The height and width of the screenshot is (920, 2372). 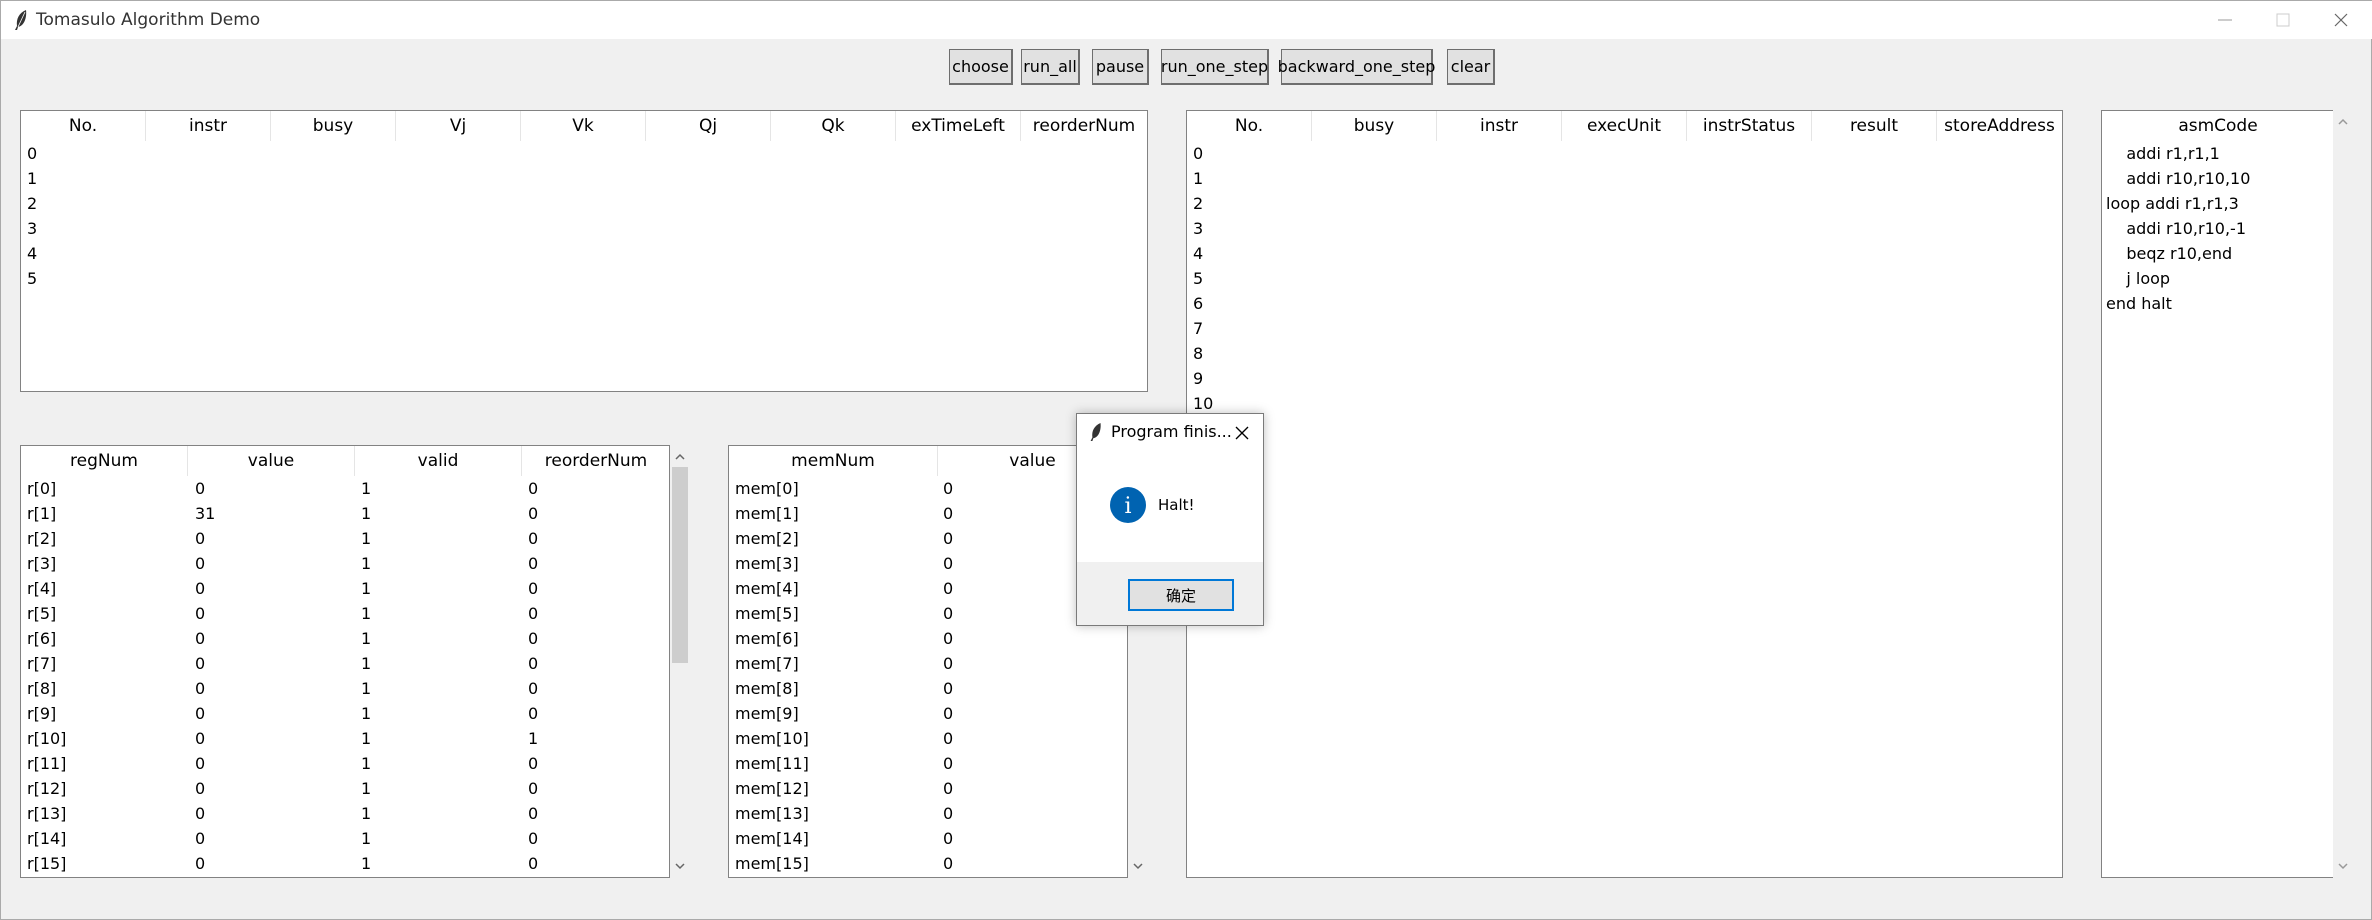 What do you see at coordinates (345, 588) in the screenshot?
I see `reg-table-row: r[4] 0 1 0` at bounding box center [345, 588].